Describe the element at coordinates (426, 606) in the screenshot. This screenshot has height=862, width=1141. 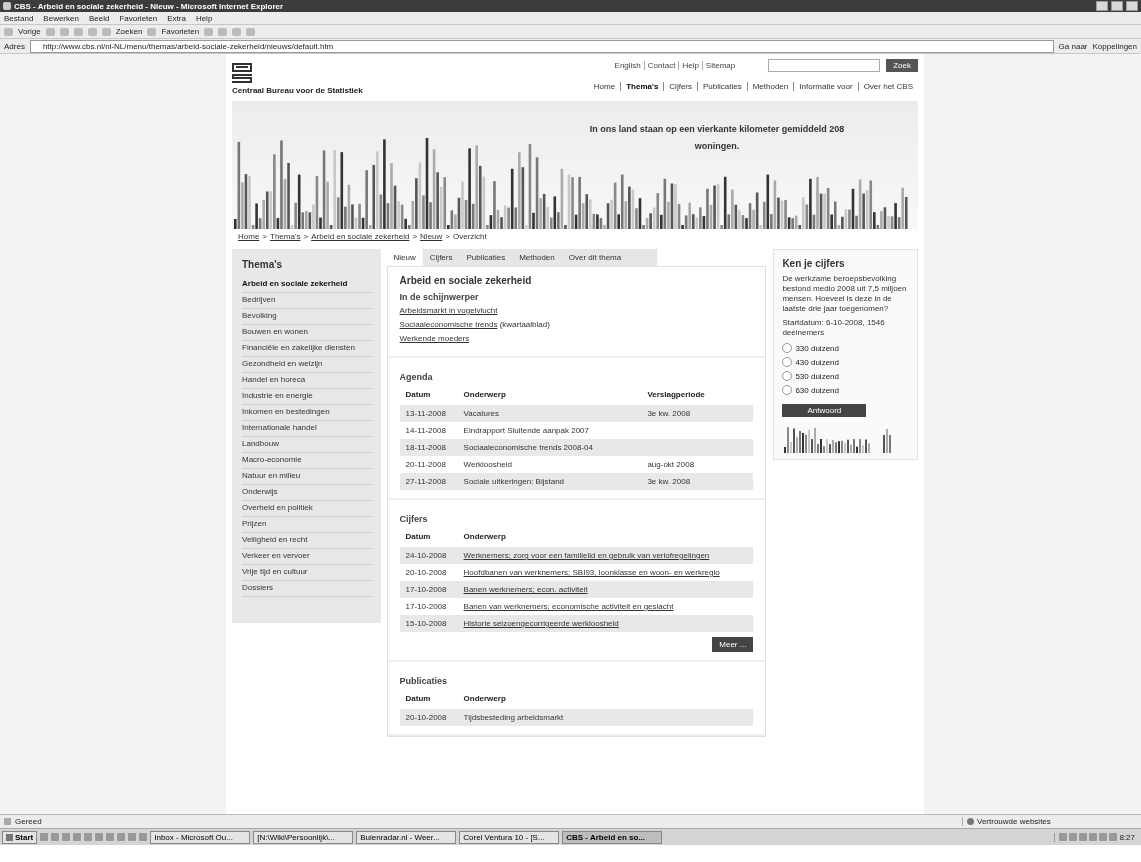
I see `table-cell-text: 17-10-2008` at that location.